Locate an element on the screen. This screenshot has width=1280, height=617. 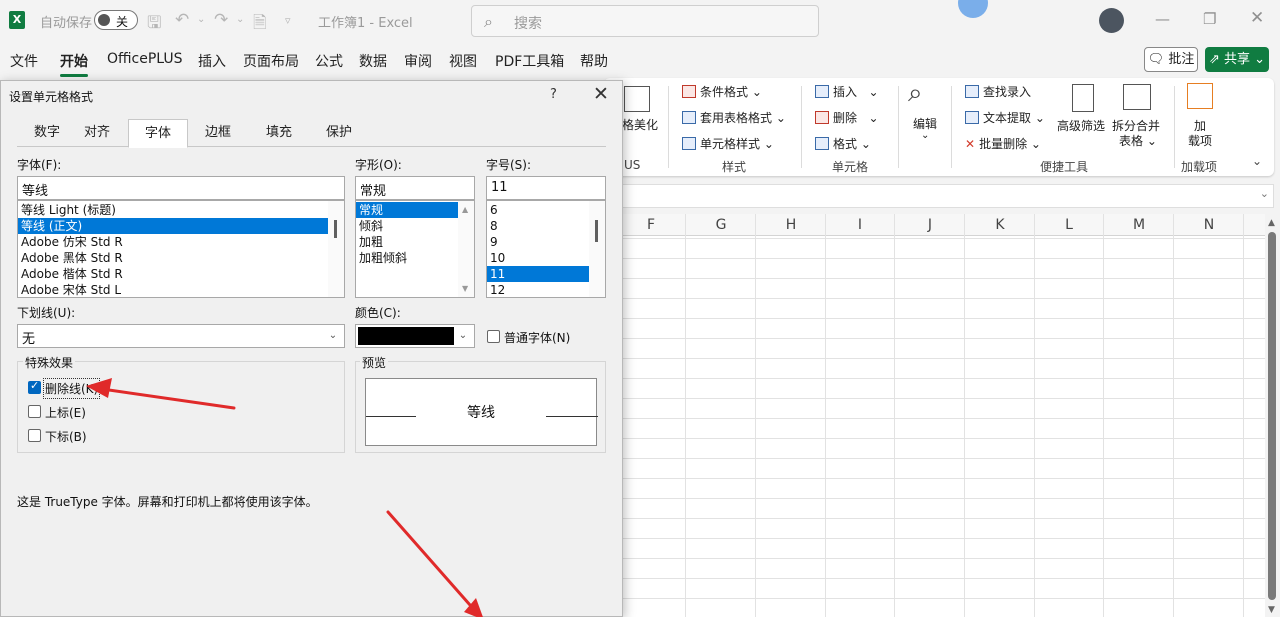
copilot-icon is located at coordinates (973, 9).